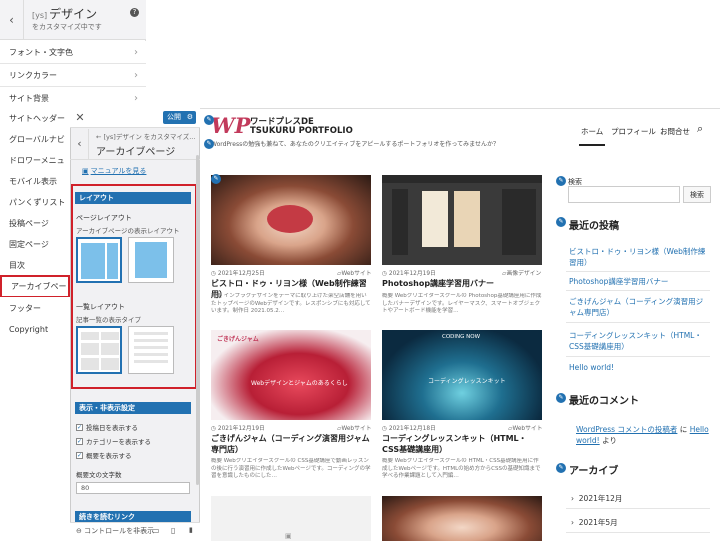 This screenshot has width=720, height=541. I want to click on card-image: ごきげんジャム Webデザインとジャムのあるくらし, so click(291, 375).